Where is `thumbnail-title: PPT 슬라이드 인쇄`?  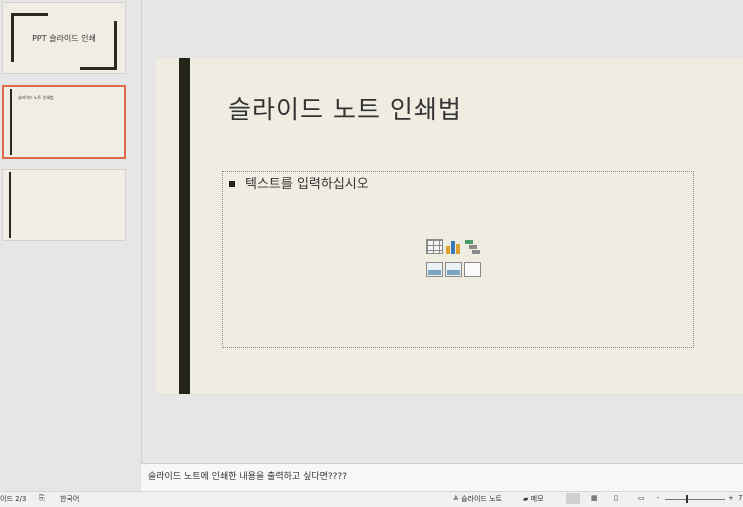 thumbnail-title: PPT 슬라이드 인쇄 is located at coordinates (64, 38).